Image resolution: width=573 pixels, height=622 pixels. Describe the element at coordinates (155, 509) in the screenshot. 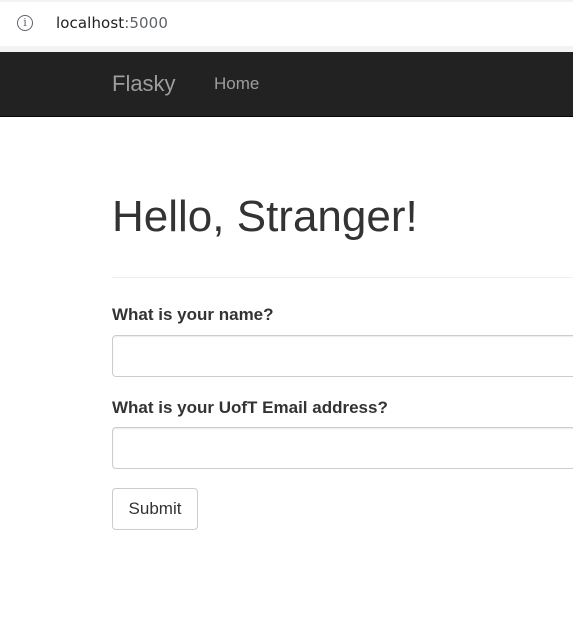

I see `submit-button: Submit` at that location.